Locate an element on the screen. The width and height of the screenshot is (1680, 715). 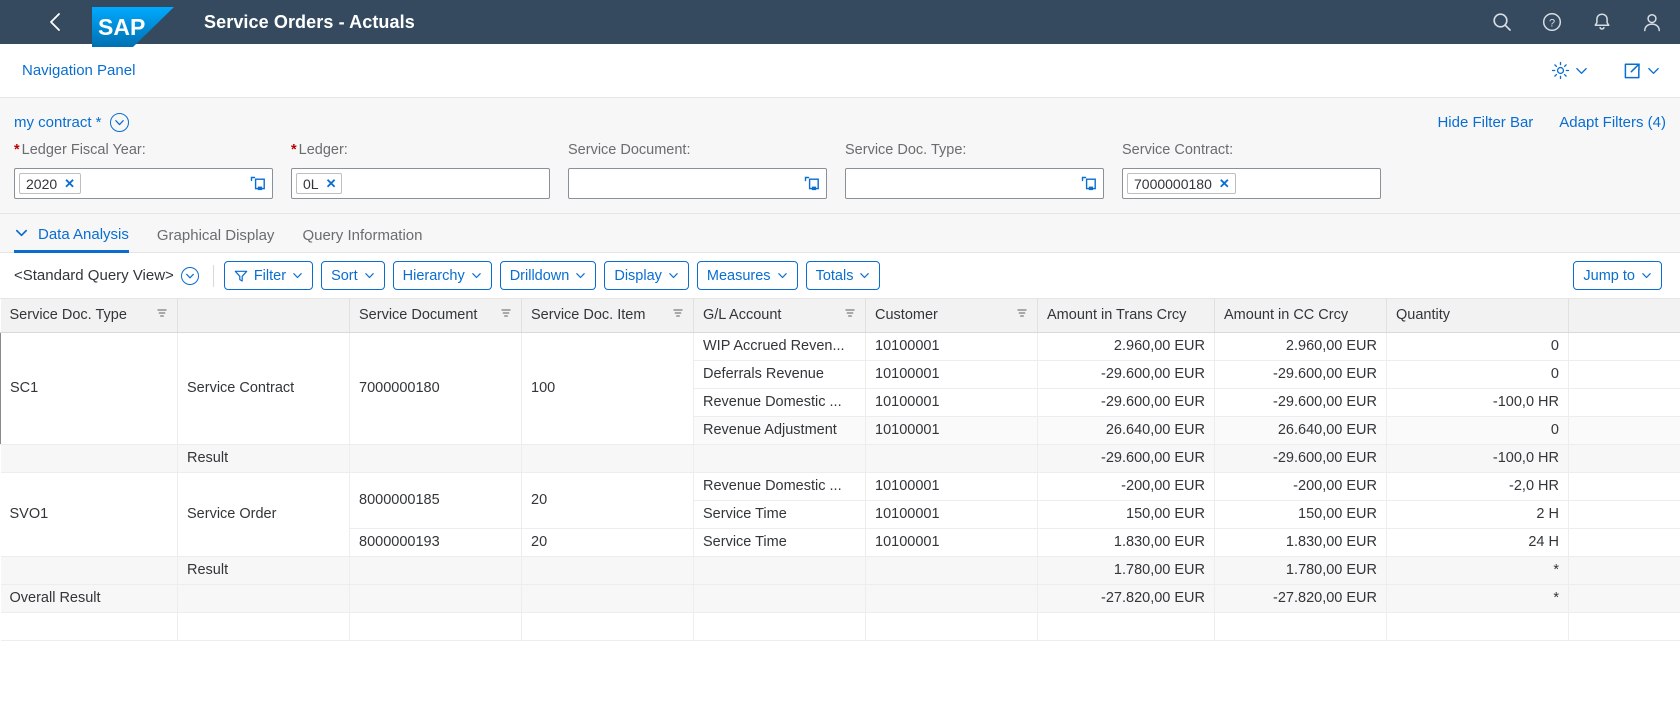
display-button: Display is located at coordinates (646, 275).